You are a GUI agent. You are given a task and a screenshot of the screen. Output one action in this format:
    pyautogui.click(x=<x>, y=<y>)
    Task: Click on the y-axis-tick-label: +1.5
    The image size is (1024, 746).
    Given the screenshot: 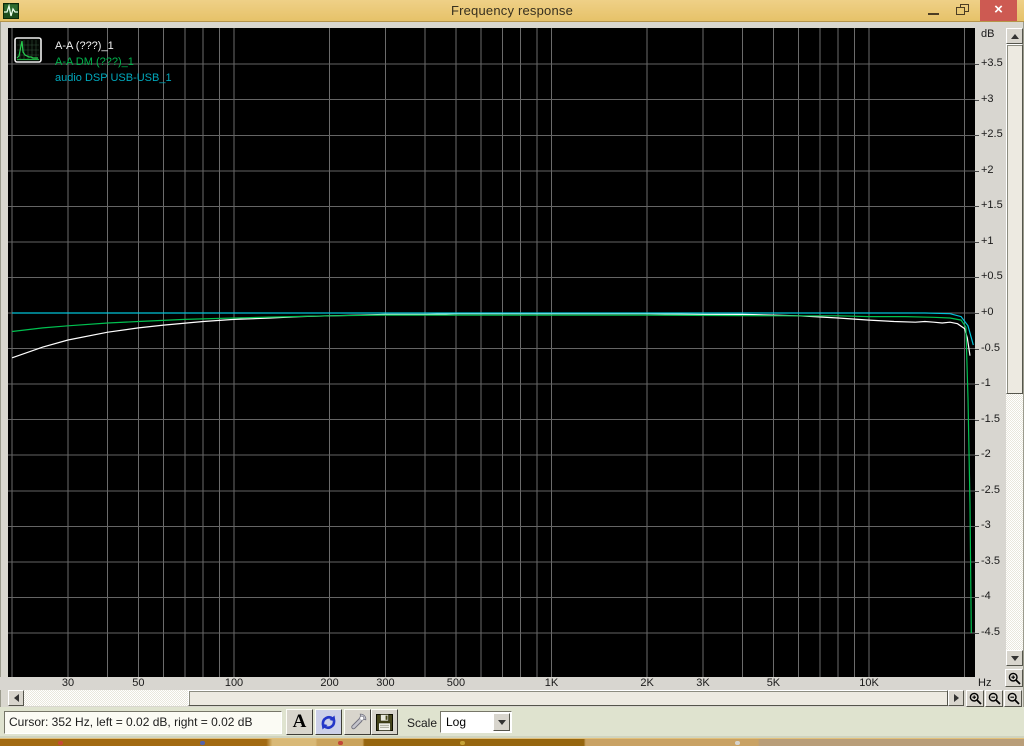 What is the action you would take?
    pyautogui.click(x=992, y=205)
    